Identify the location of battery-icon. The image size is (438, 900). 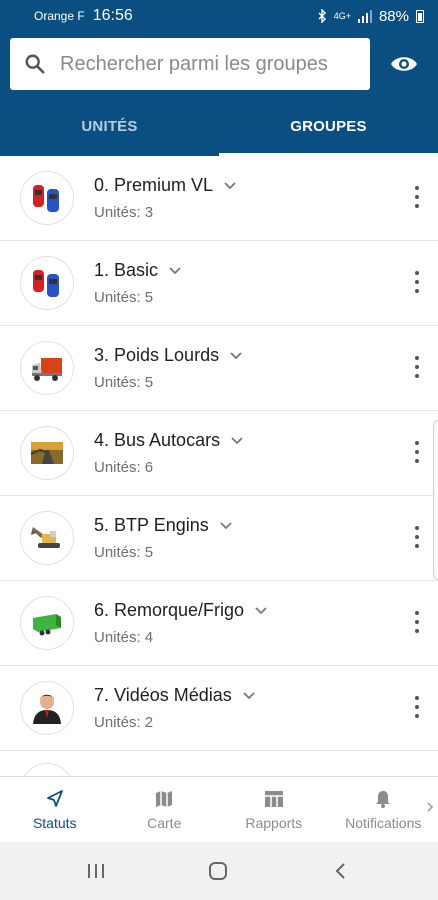
(420, 16).